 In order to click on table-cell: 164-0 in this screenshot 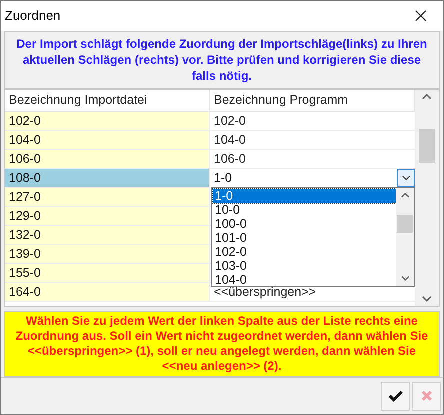, I will do `click(107, 292)`.